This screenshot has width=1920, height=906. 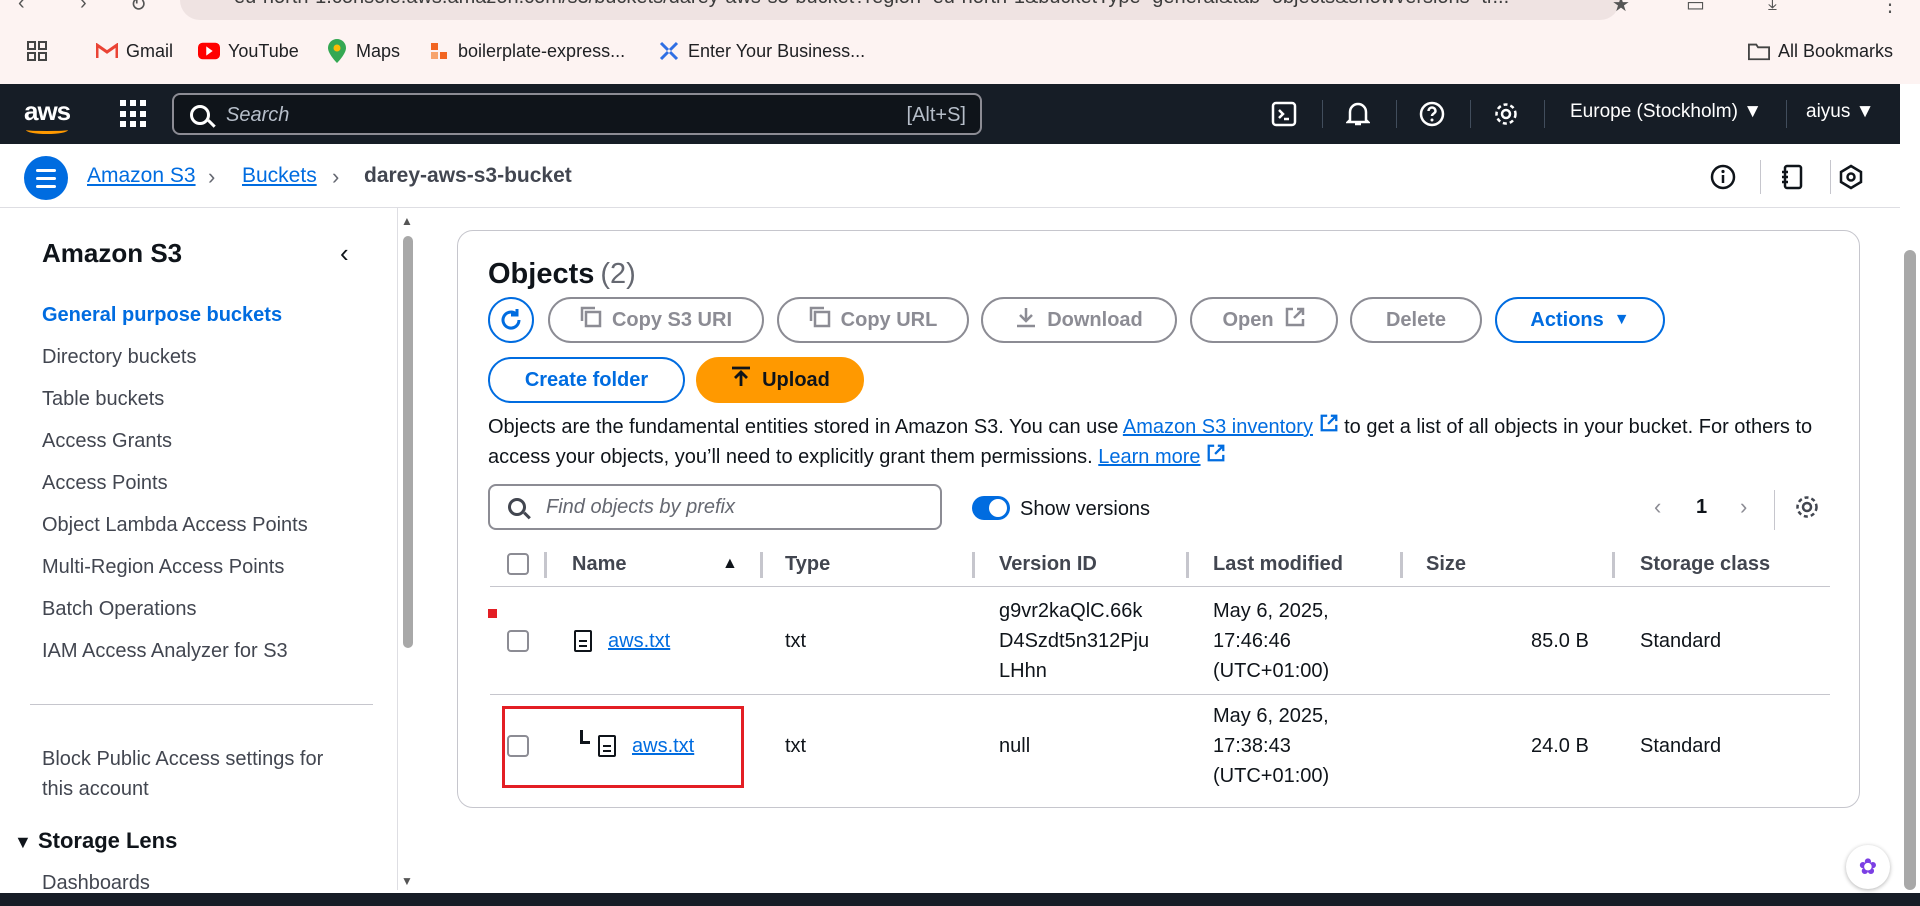 I want to click on sidebar-item-access-grants: Access Grants, so click(x=107, y=441).